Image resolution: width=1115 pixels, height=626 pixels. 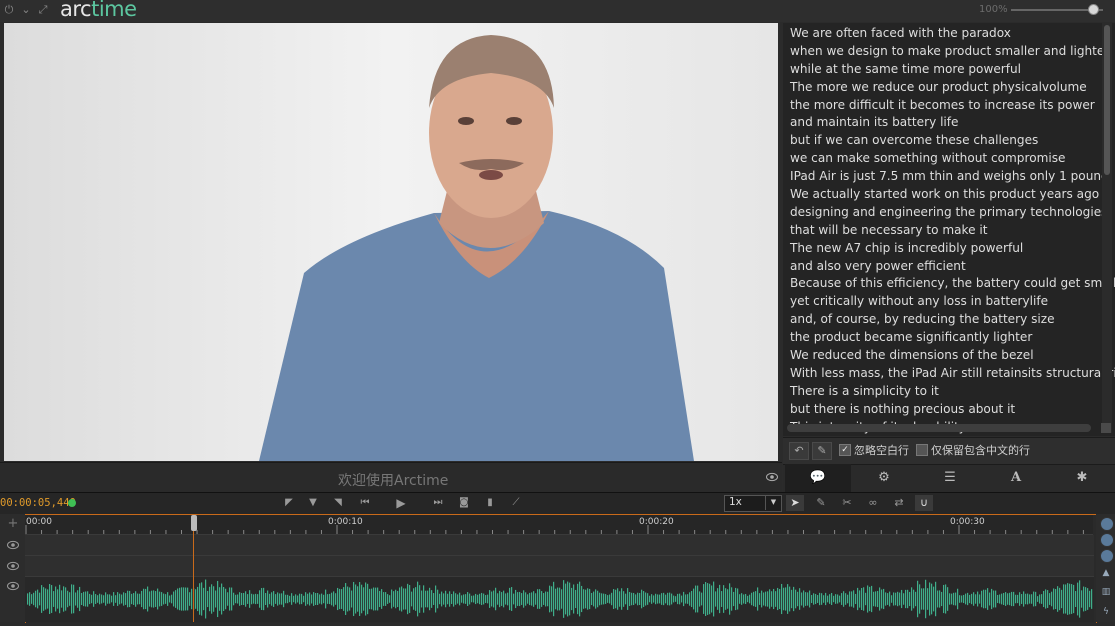 What do you see at coordinates (1107, 556) in the screenshot?
I see `fit-timeline-button` at bounding box center [1107, 556].